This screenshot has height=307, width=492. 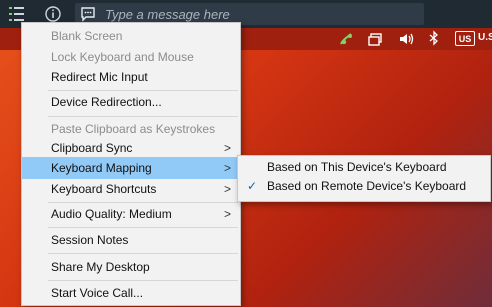 I want to click on menu-item-audio-quality: Audio Quality: Medium >, so click(x=131, y=214).